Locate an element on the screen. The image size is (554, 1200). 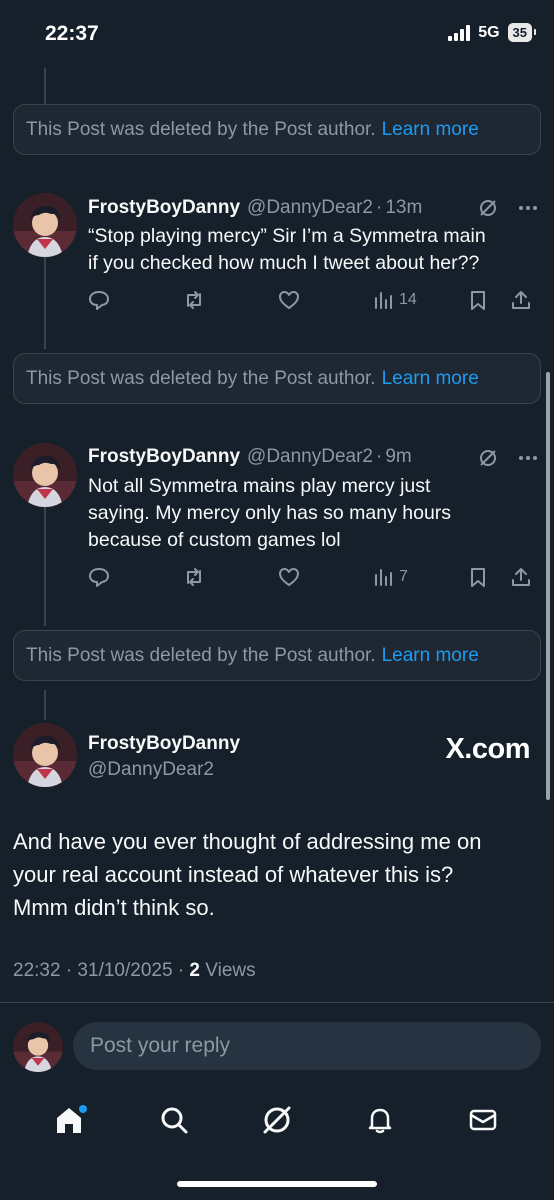
post-time: 9m is located at coordinates (398, 457).